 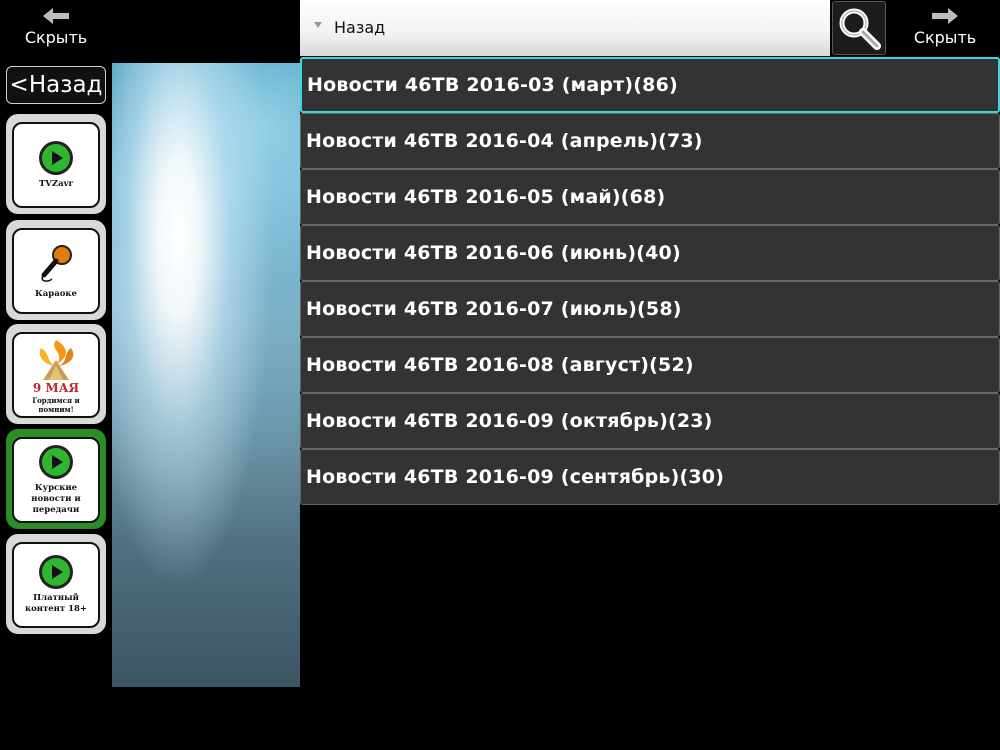 I want to click on tile-kursk-news: Курские новости и передачи, so click(x=56, y=479).